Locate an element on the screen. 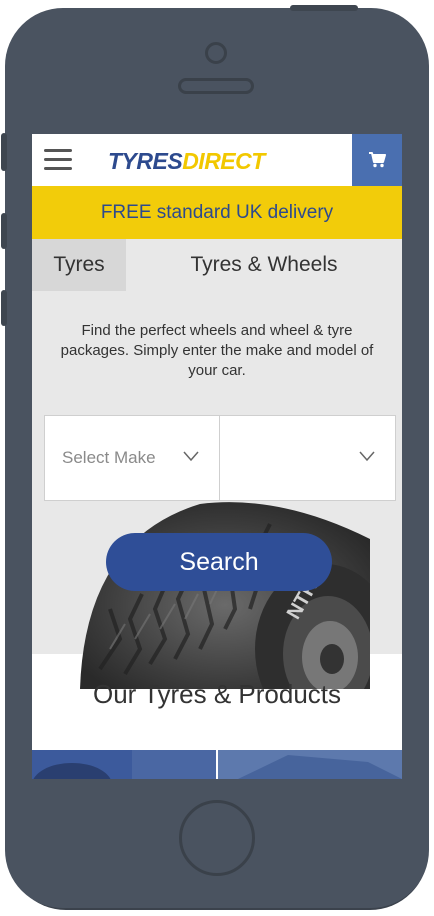 The height and width of the screenshot is (916, 434). tab-tyres-and-wheels: Tyres & Wheels is located at coordinates (264, 265).